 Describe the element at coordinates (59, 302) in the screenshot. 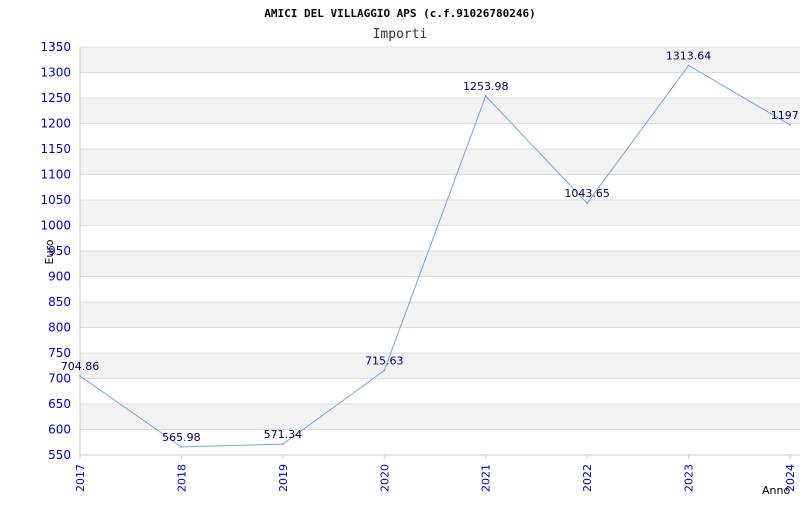

I see `y-tick-label: 850` at that location.